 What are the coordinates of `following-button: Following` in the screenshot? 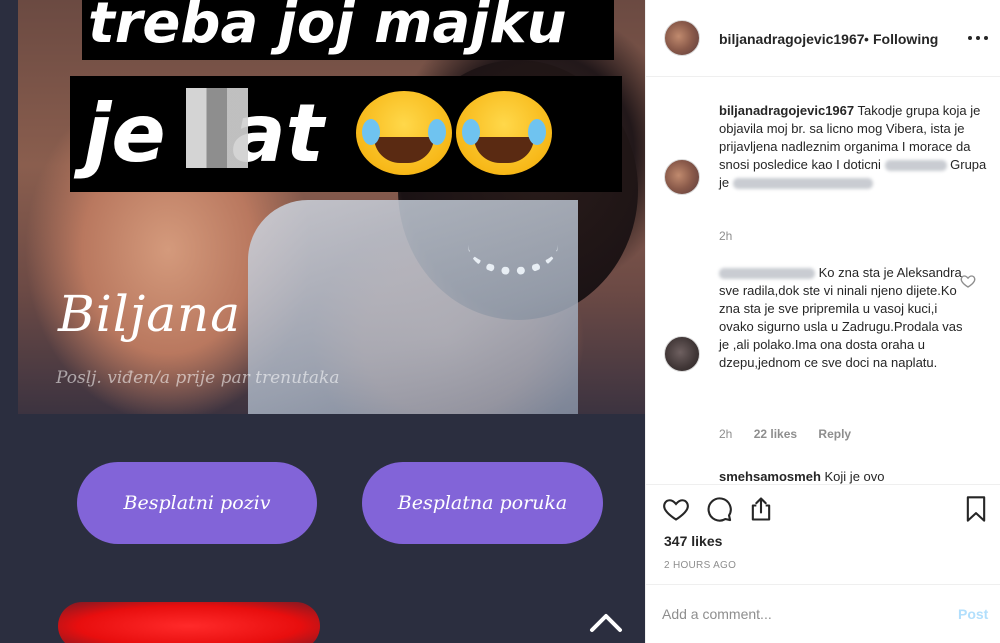 It's located at (905, 39).